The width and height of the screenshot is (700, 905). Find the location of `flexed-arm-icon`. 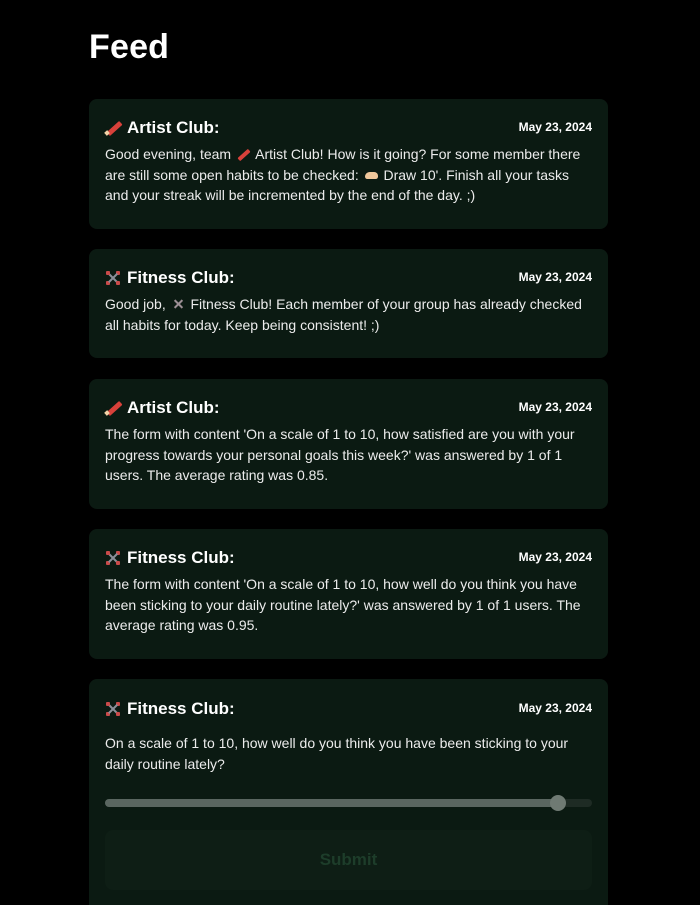

flexed-arm-icon is located at coordinates (371, 175).